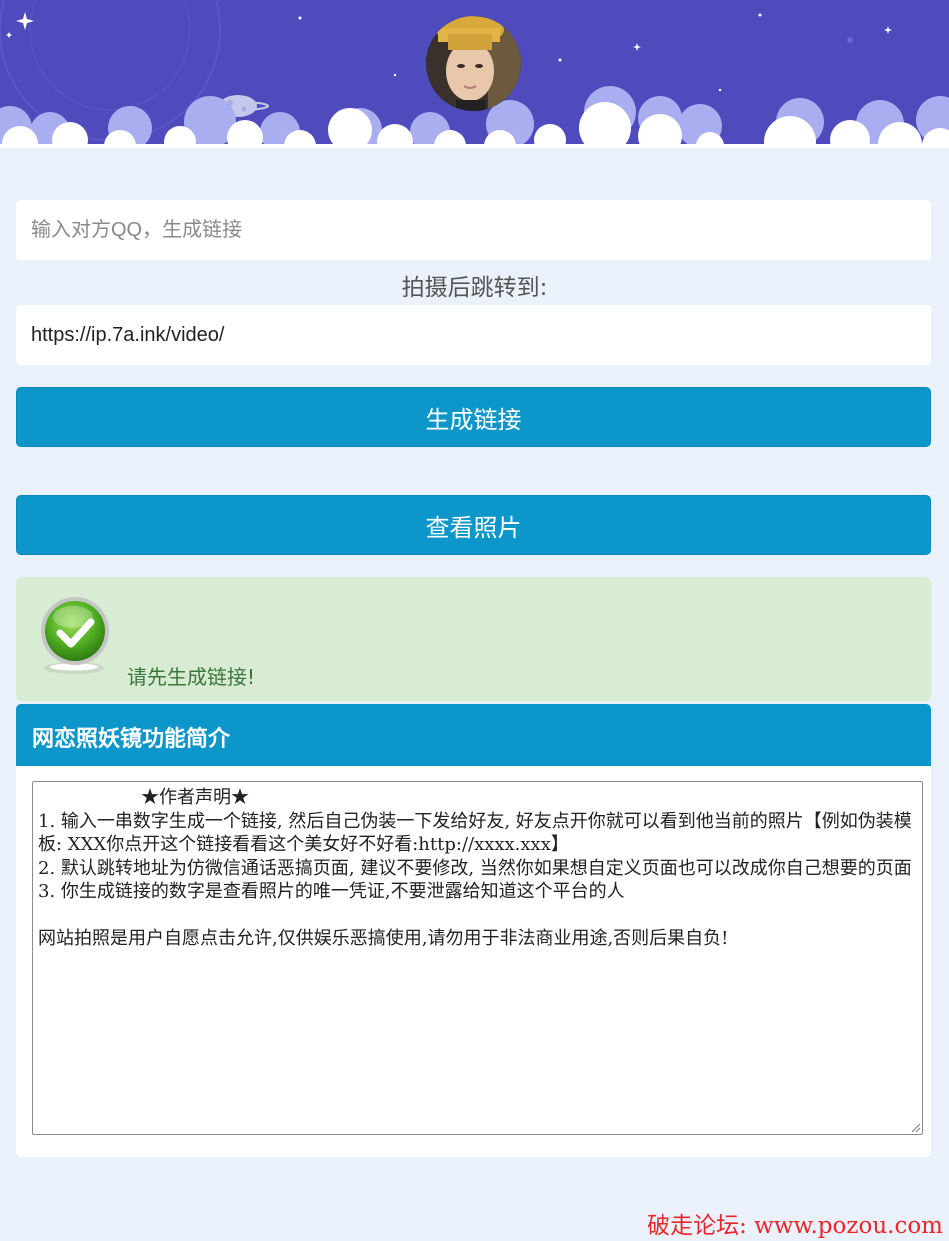 The width and height of the screenshot is (949, 1241). What do you see at coordinates (473, 525) in the screenshot?
I see `view-photos-button: 查看照片` at bounding box center [473, 525].